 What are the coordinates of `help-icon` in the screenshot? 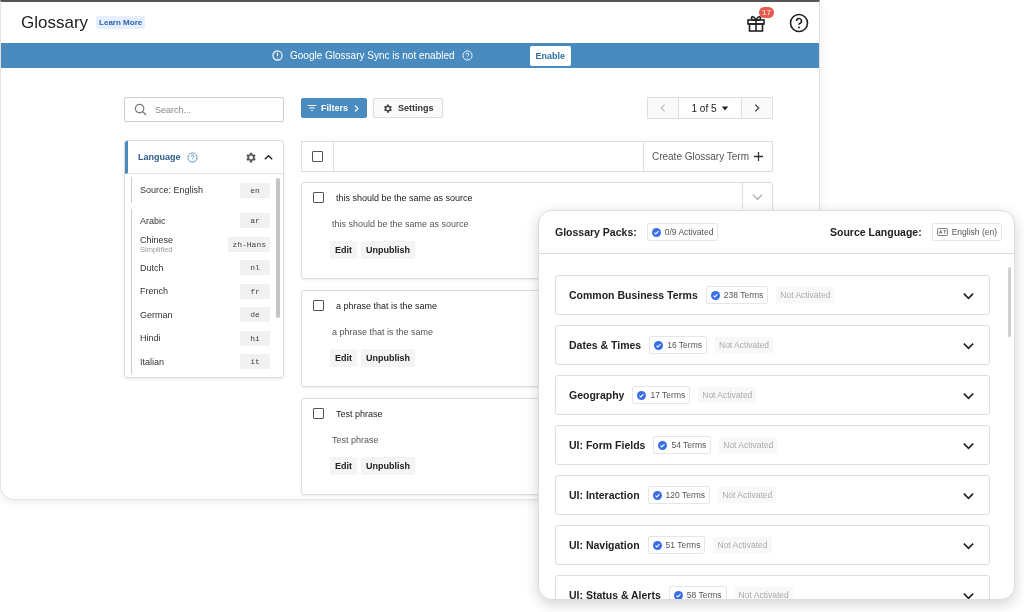 It's located at (799, 22).